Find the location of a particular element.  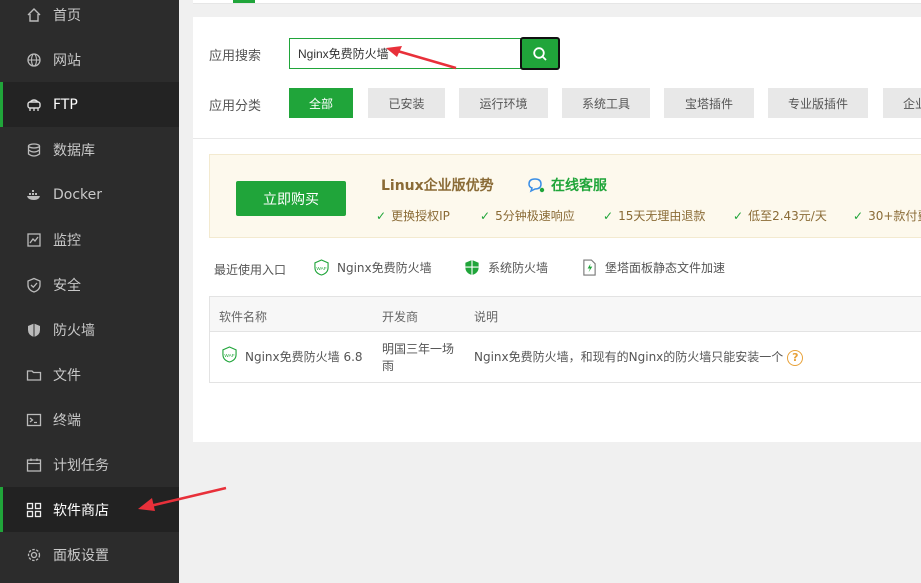

recent-entry-label: 堡塔面板静态文件加速 is located at coordinates (665, 268).